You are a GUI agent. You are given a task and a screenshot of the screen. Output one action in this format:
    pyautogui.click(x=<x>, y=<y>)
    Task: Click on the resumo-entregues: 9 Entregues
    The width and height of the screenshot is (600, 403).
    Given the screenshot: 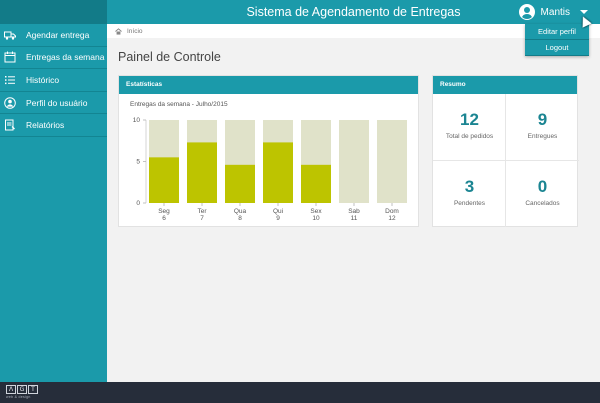 What is the action you would take?
    pyautogui.click(x=542, y=127)
    